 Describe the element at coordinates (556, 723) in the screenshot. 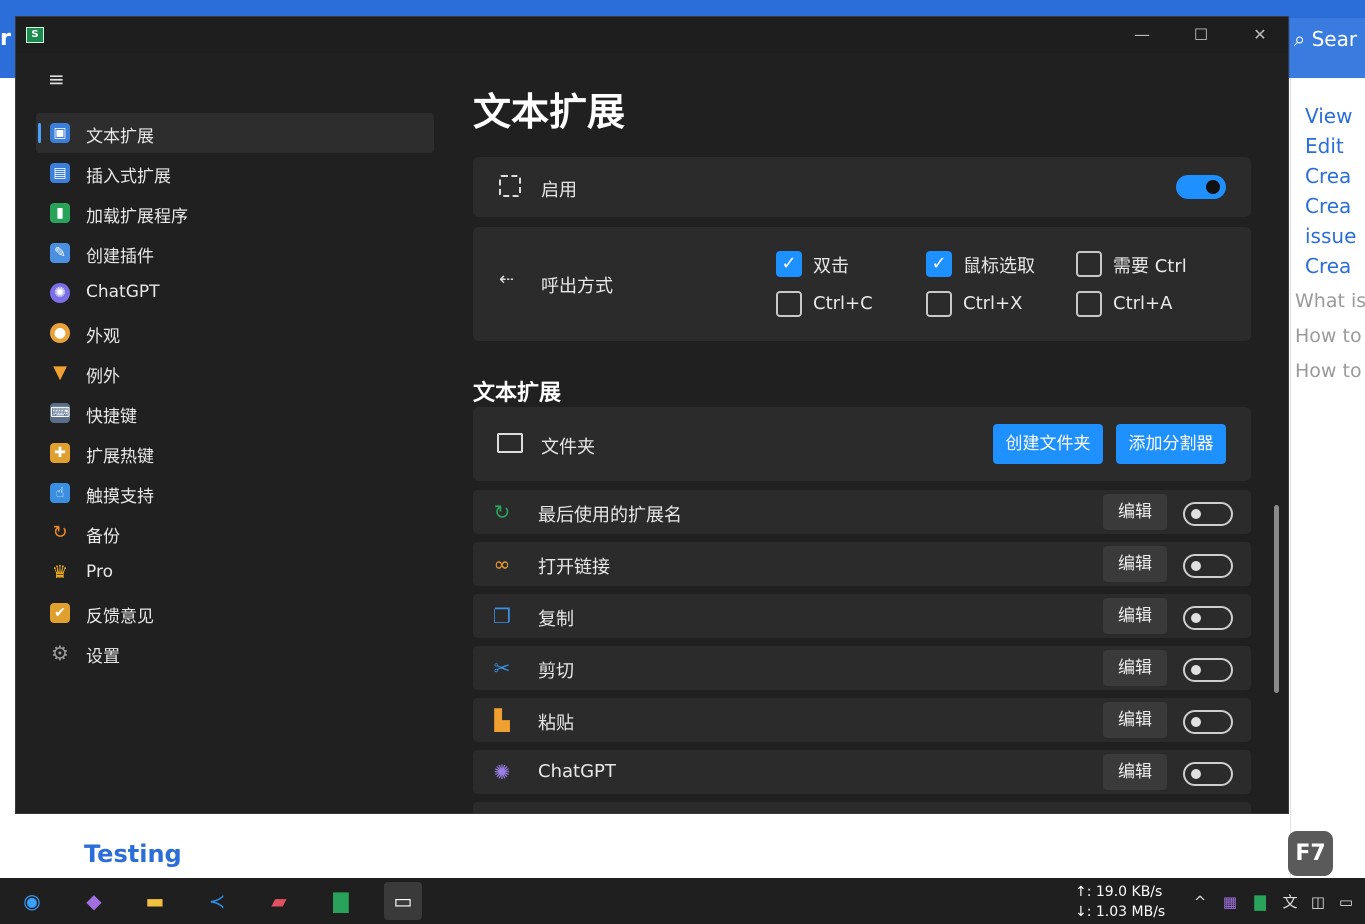

I see `extension-name: 粘贴` at that location.